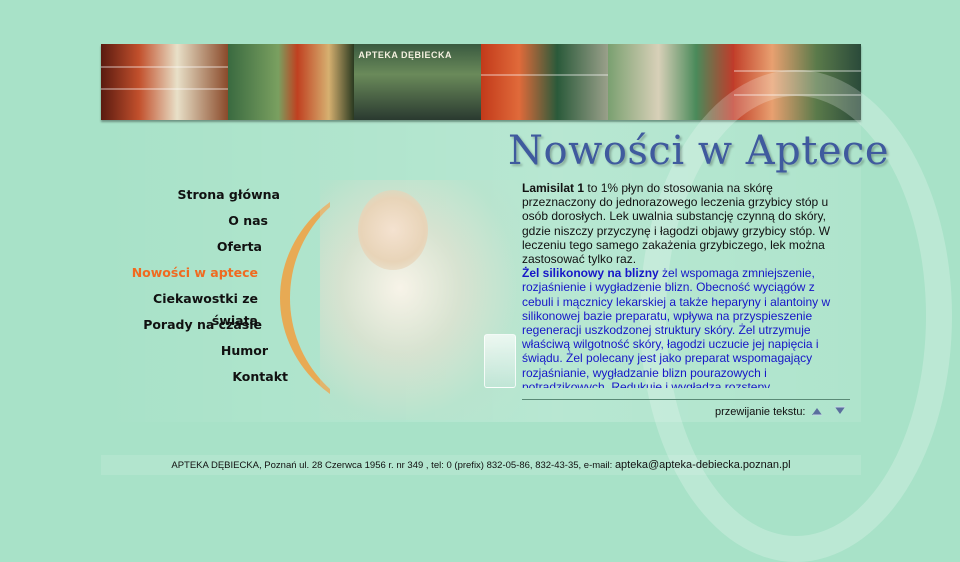  Describe the element at coordinates (201, 275) in the screenshot. I see `nav-item-news: Nowości w aptece` at that location.